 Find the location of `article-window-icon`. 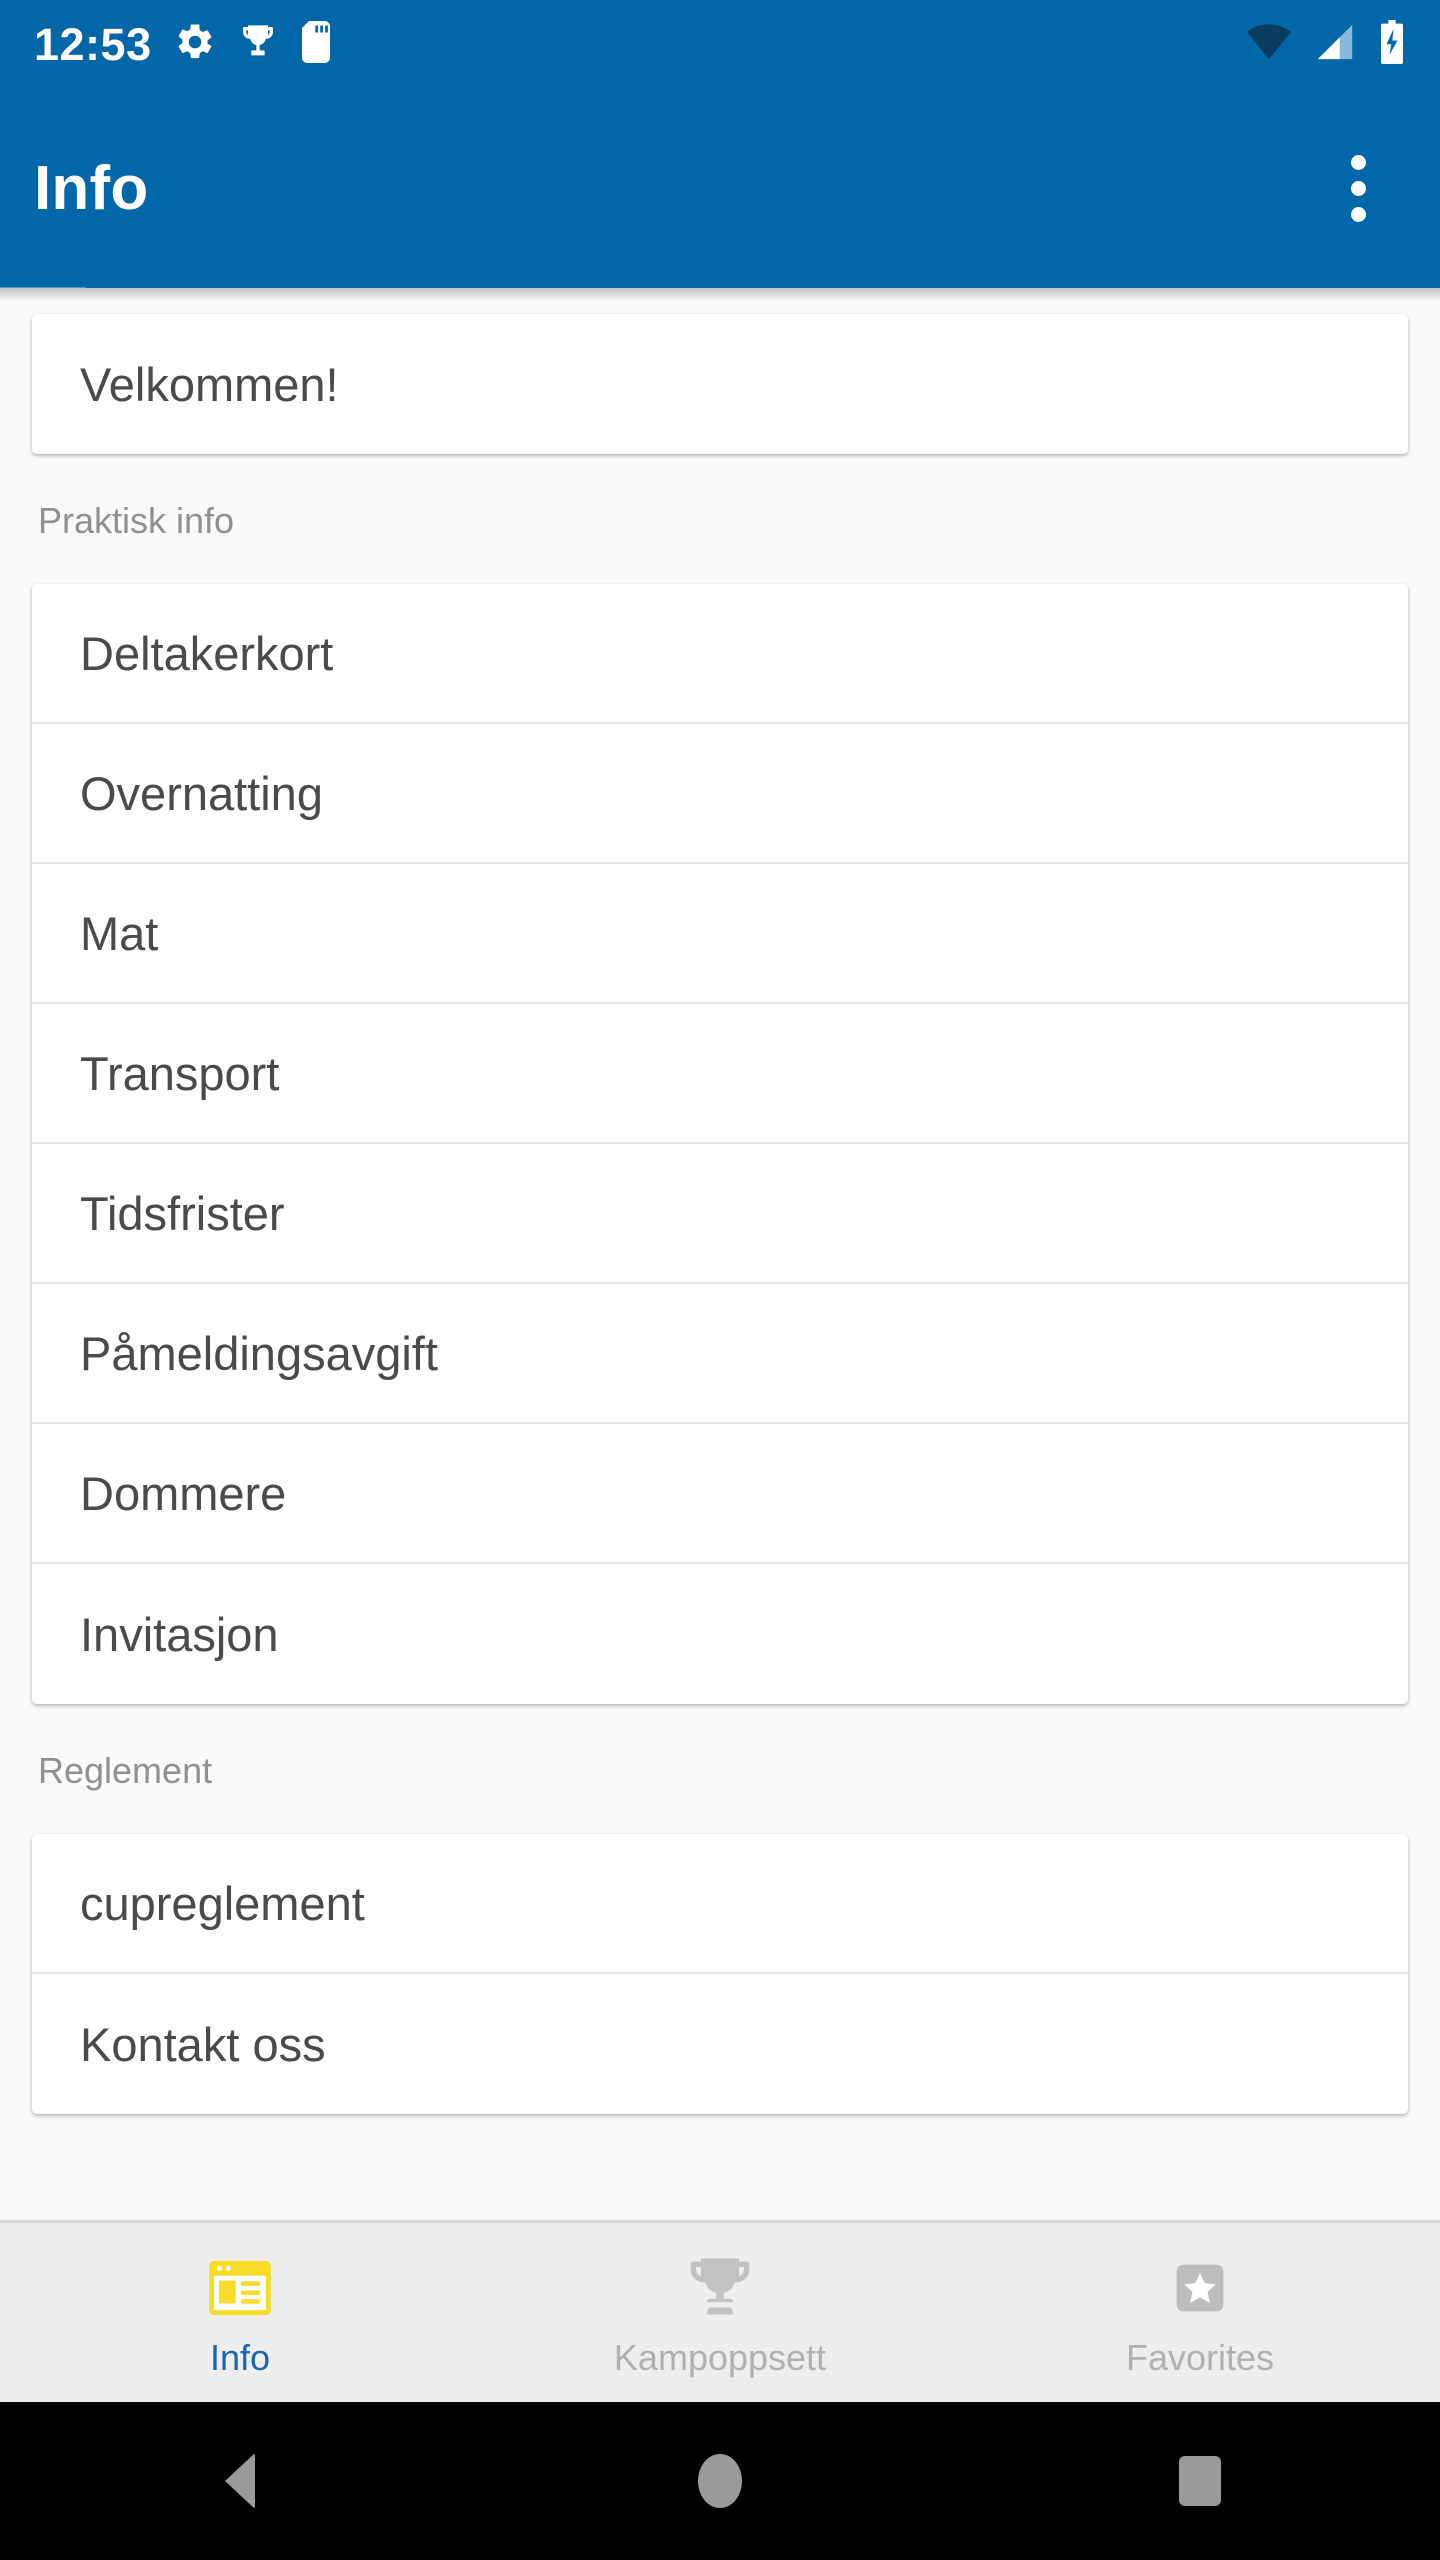

article-window-icon is located at coordinates (240, 2288).